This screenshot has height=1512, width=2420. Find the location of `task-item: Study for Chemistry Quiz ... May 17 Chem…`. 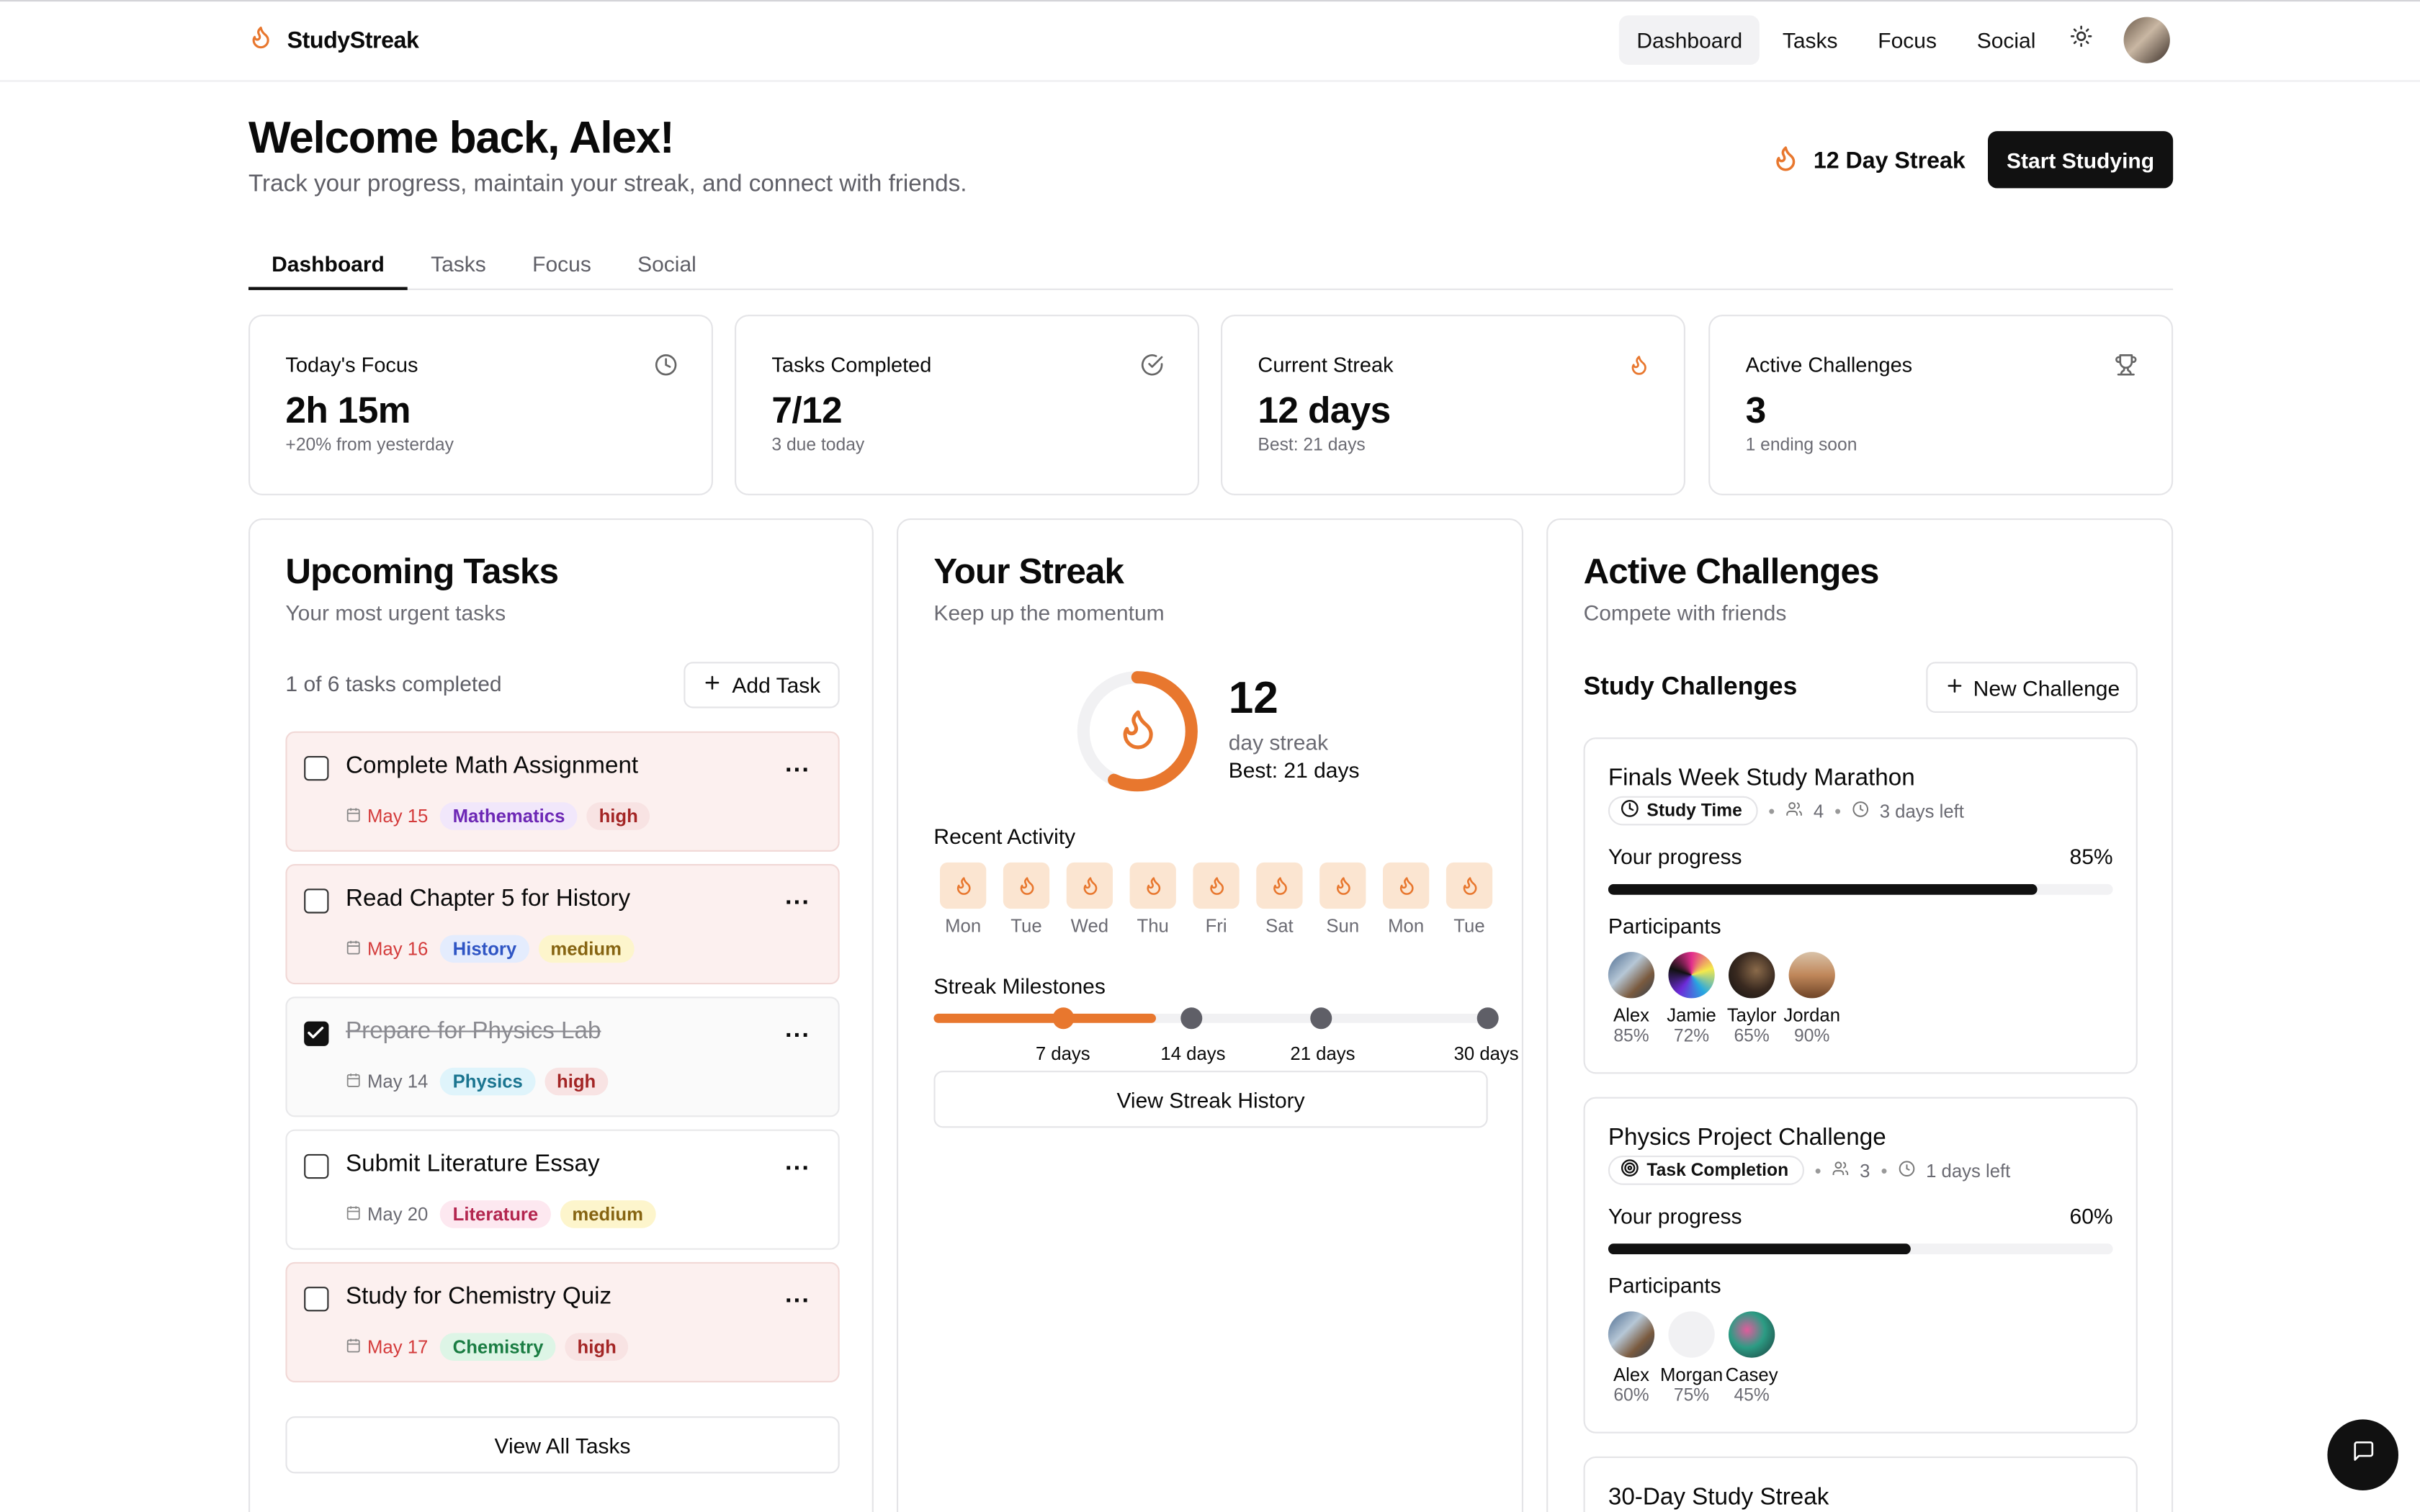

task-item: Study for Chemistry Quiz ... May 17 Chem… is located at coordinates (562, 1321).